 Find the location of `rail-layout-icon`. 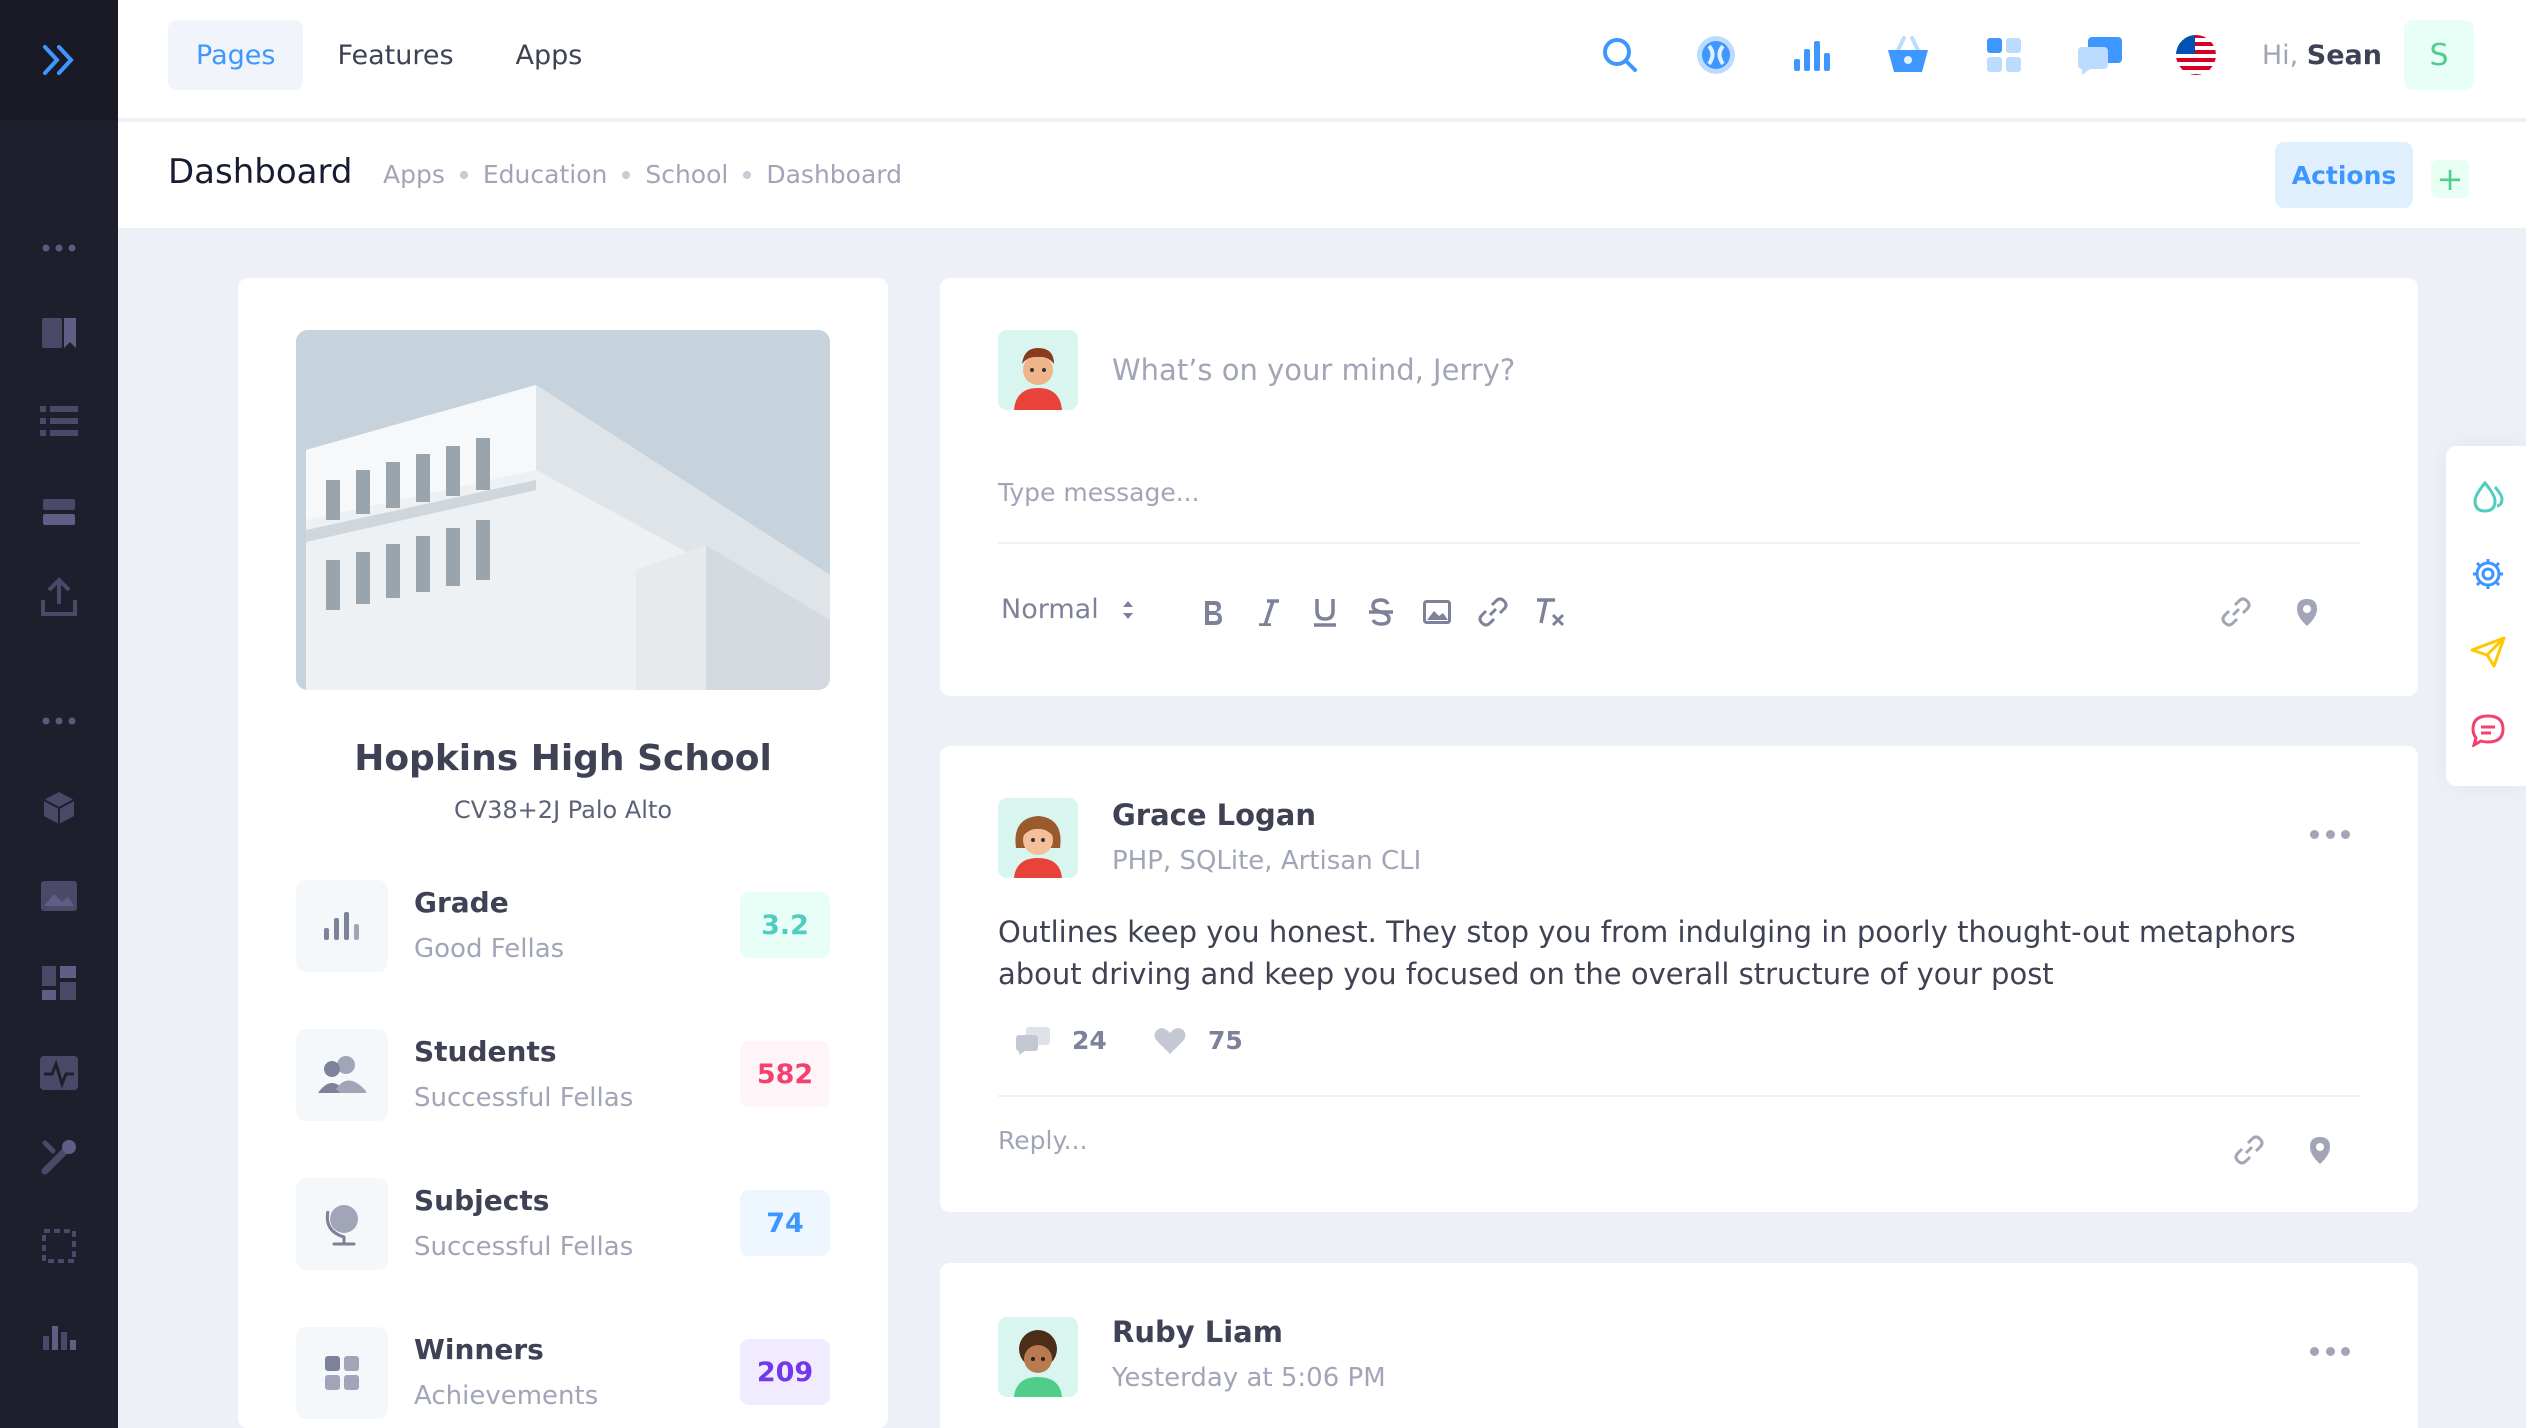

rail-layout-icon is located at coordinates (59, 512).